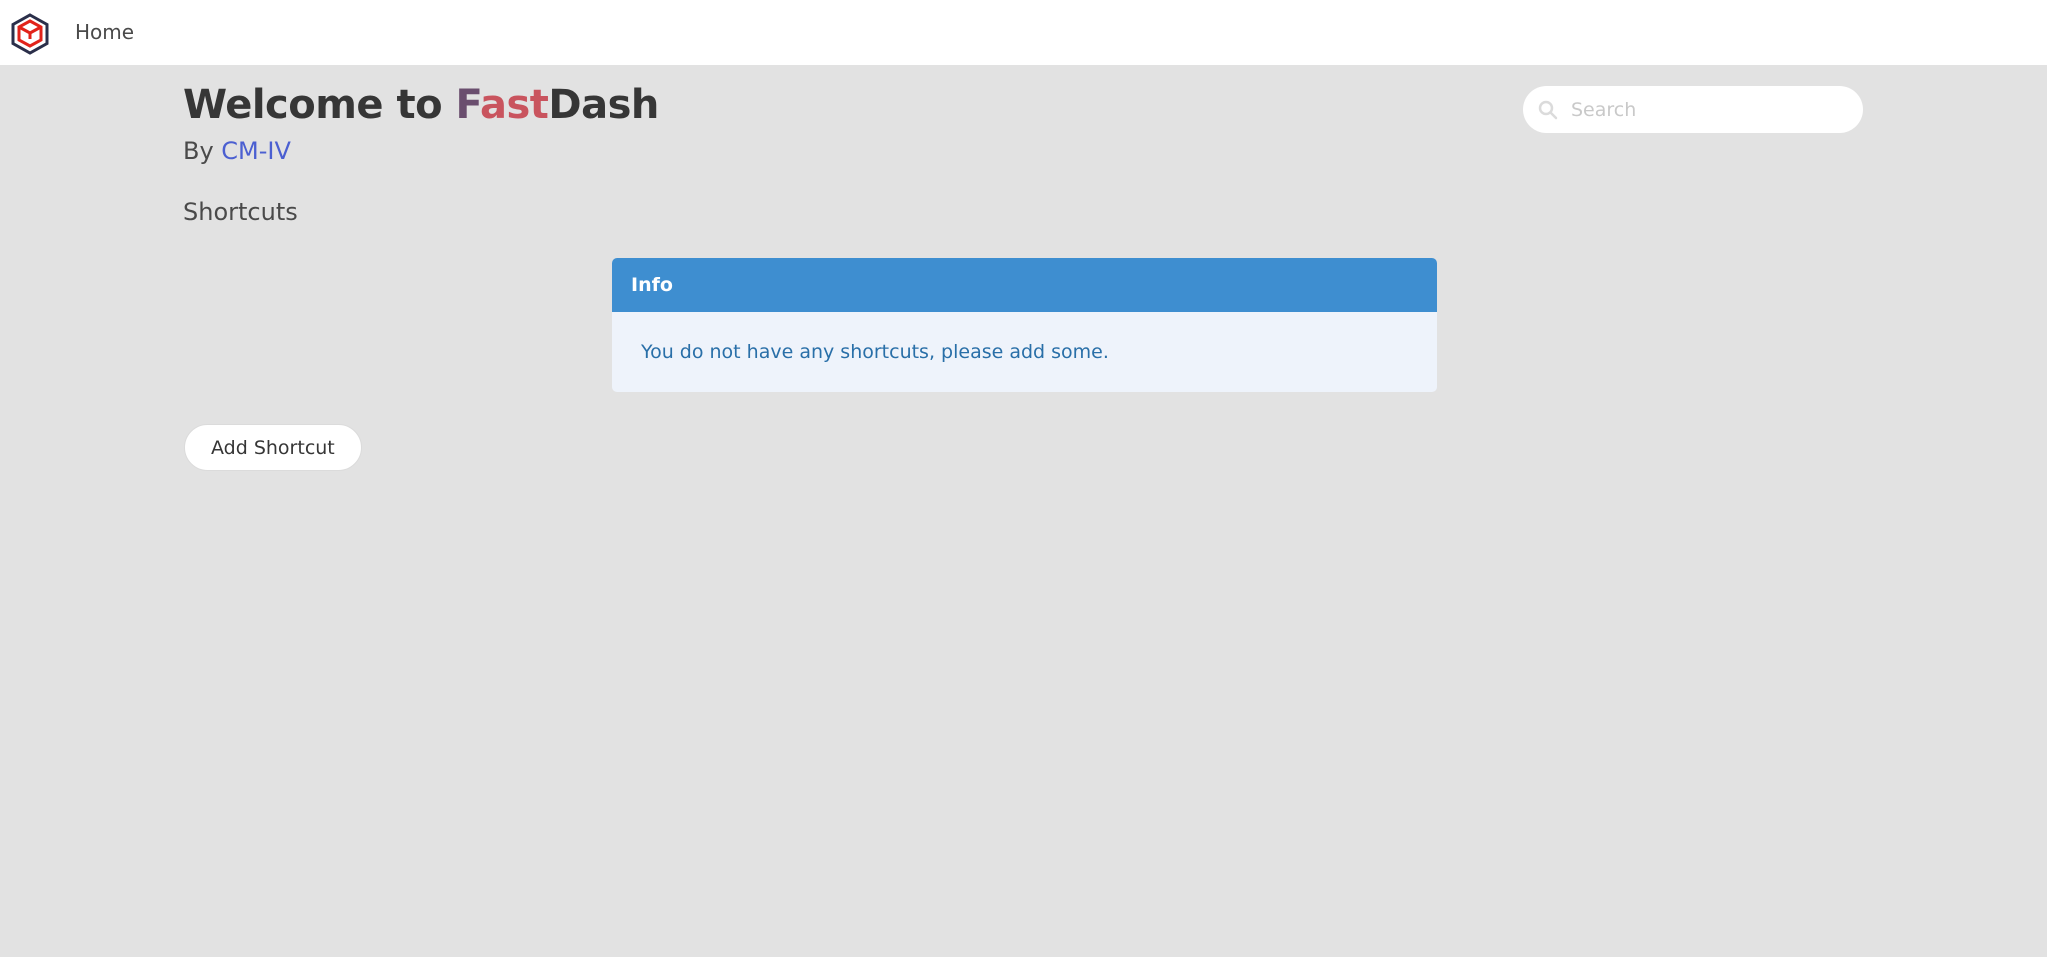 The image size is (2047, 957). What do you see at coordinates (603, 105) in the screenshot?
I see `title-dash: Dash` at bounding box center [603, 105].